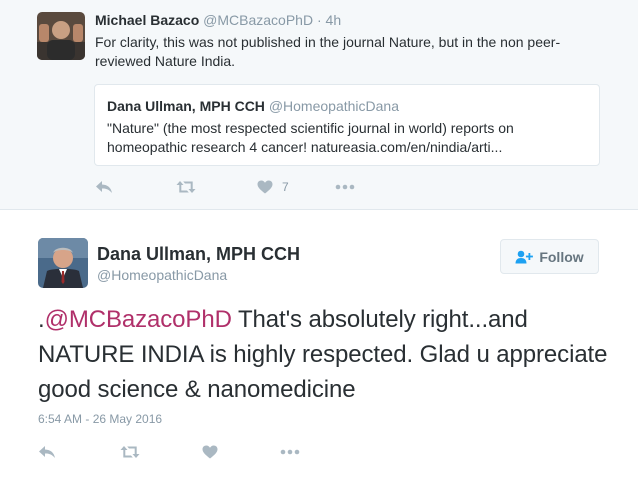 Image resolution: width=638 pixels, height=484 pixels. I want to click on follow-button: Follow, so click(549, 256).